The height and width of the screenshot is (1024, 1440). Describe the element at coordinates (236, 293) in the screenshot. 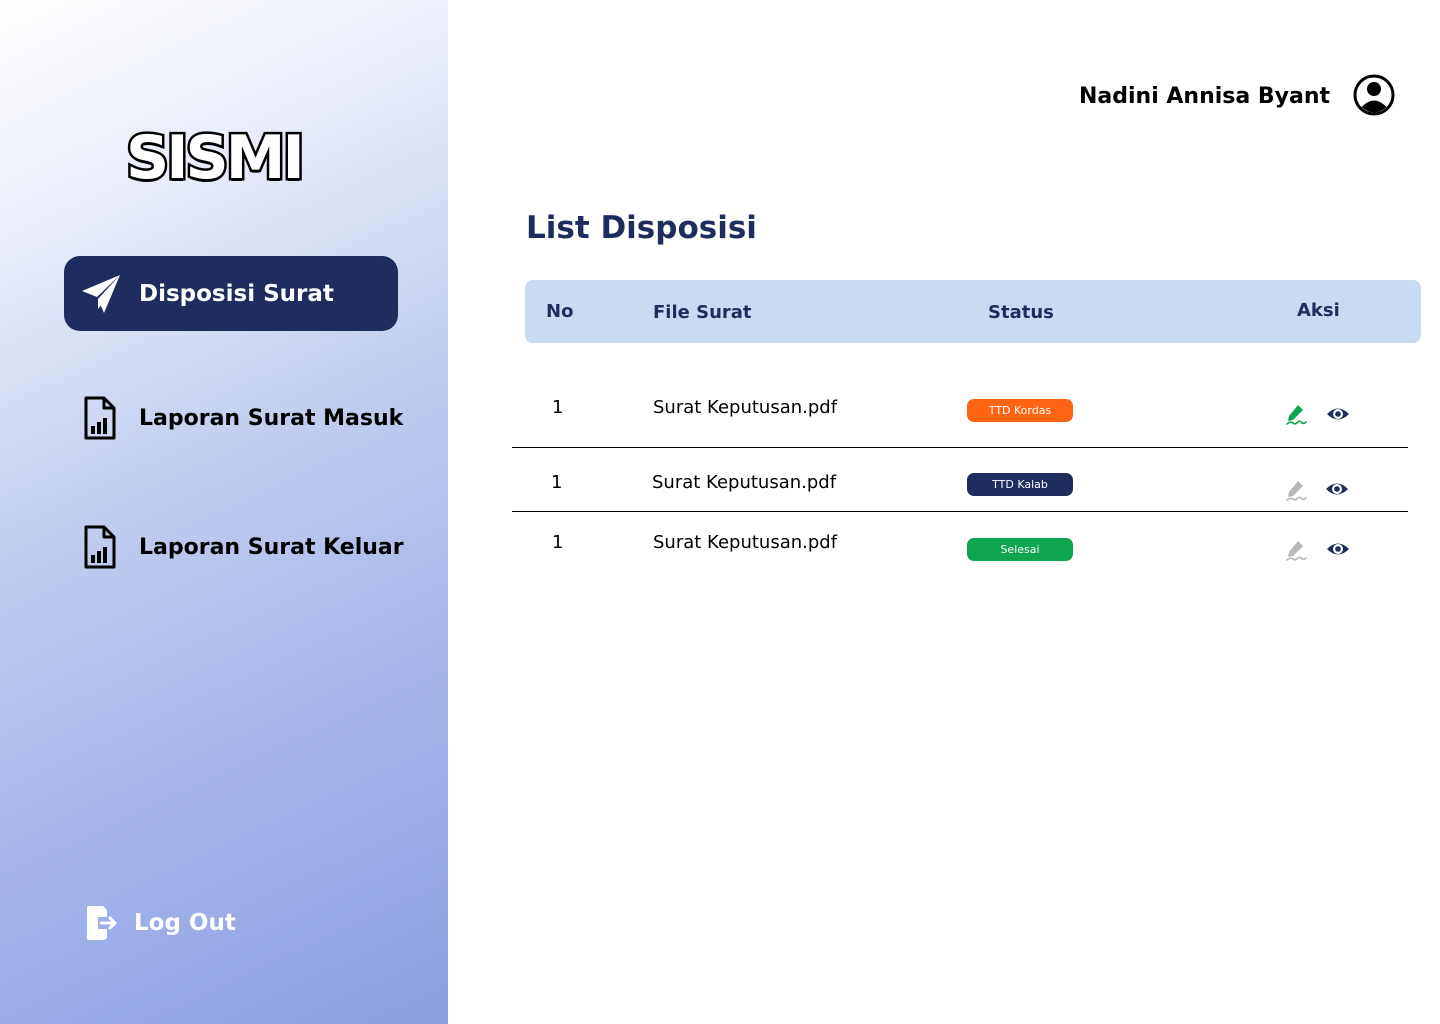

I see `sidebar-item-label: Disposisi Surat` at that location.